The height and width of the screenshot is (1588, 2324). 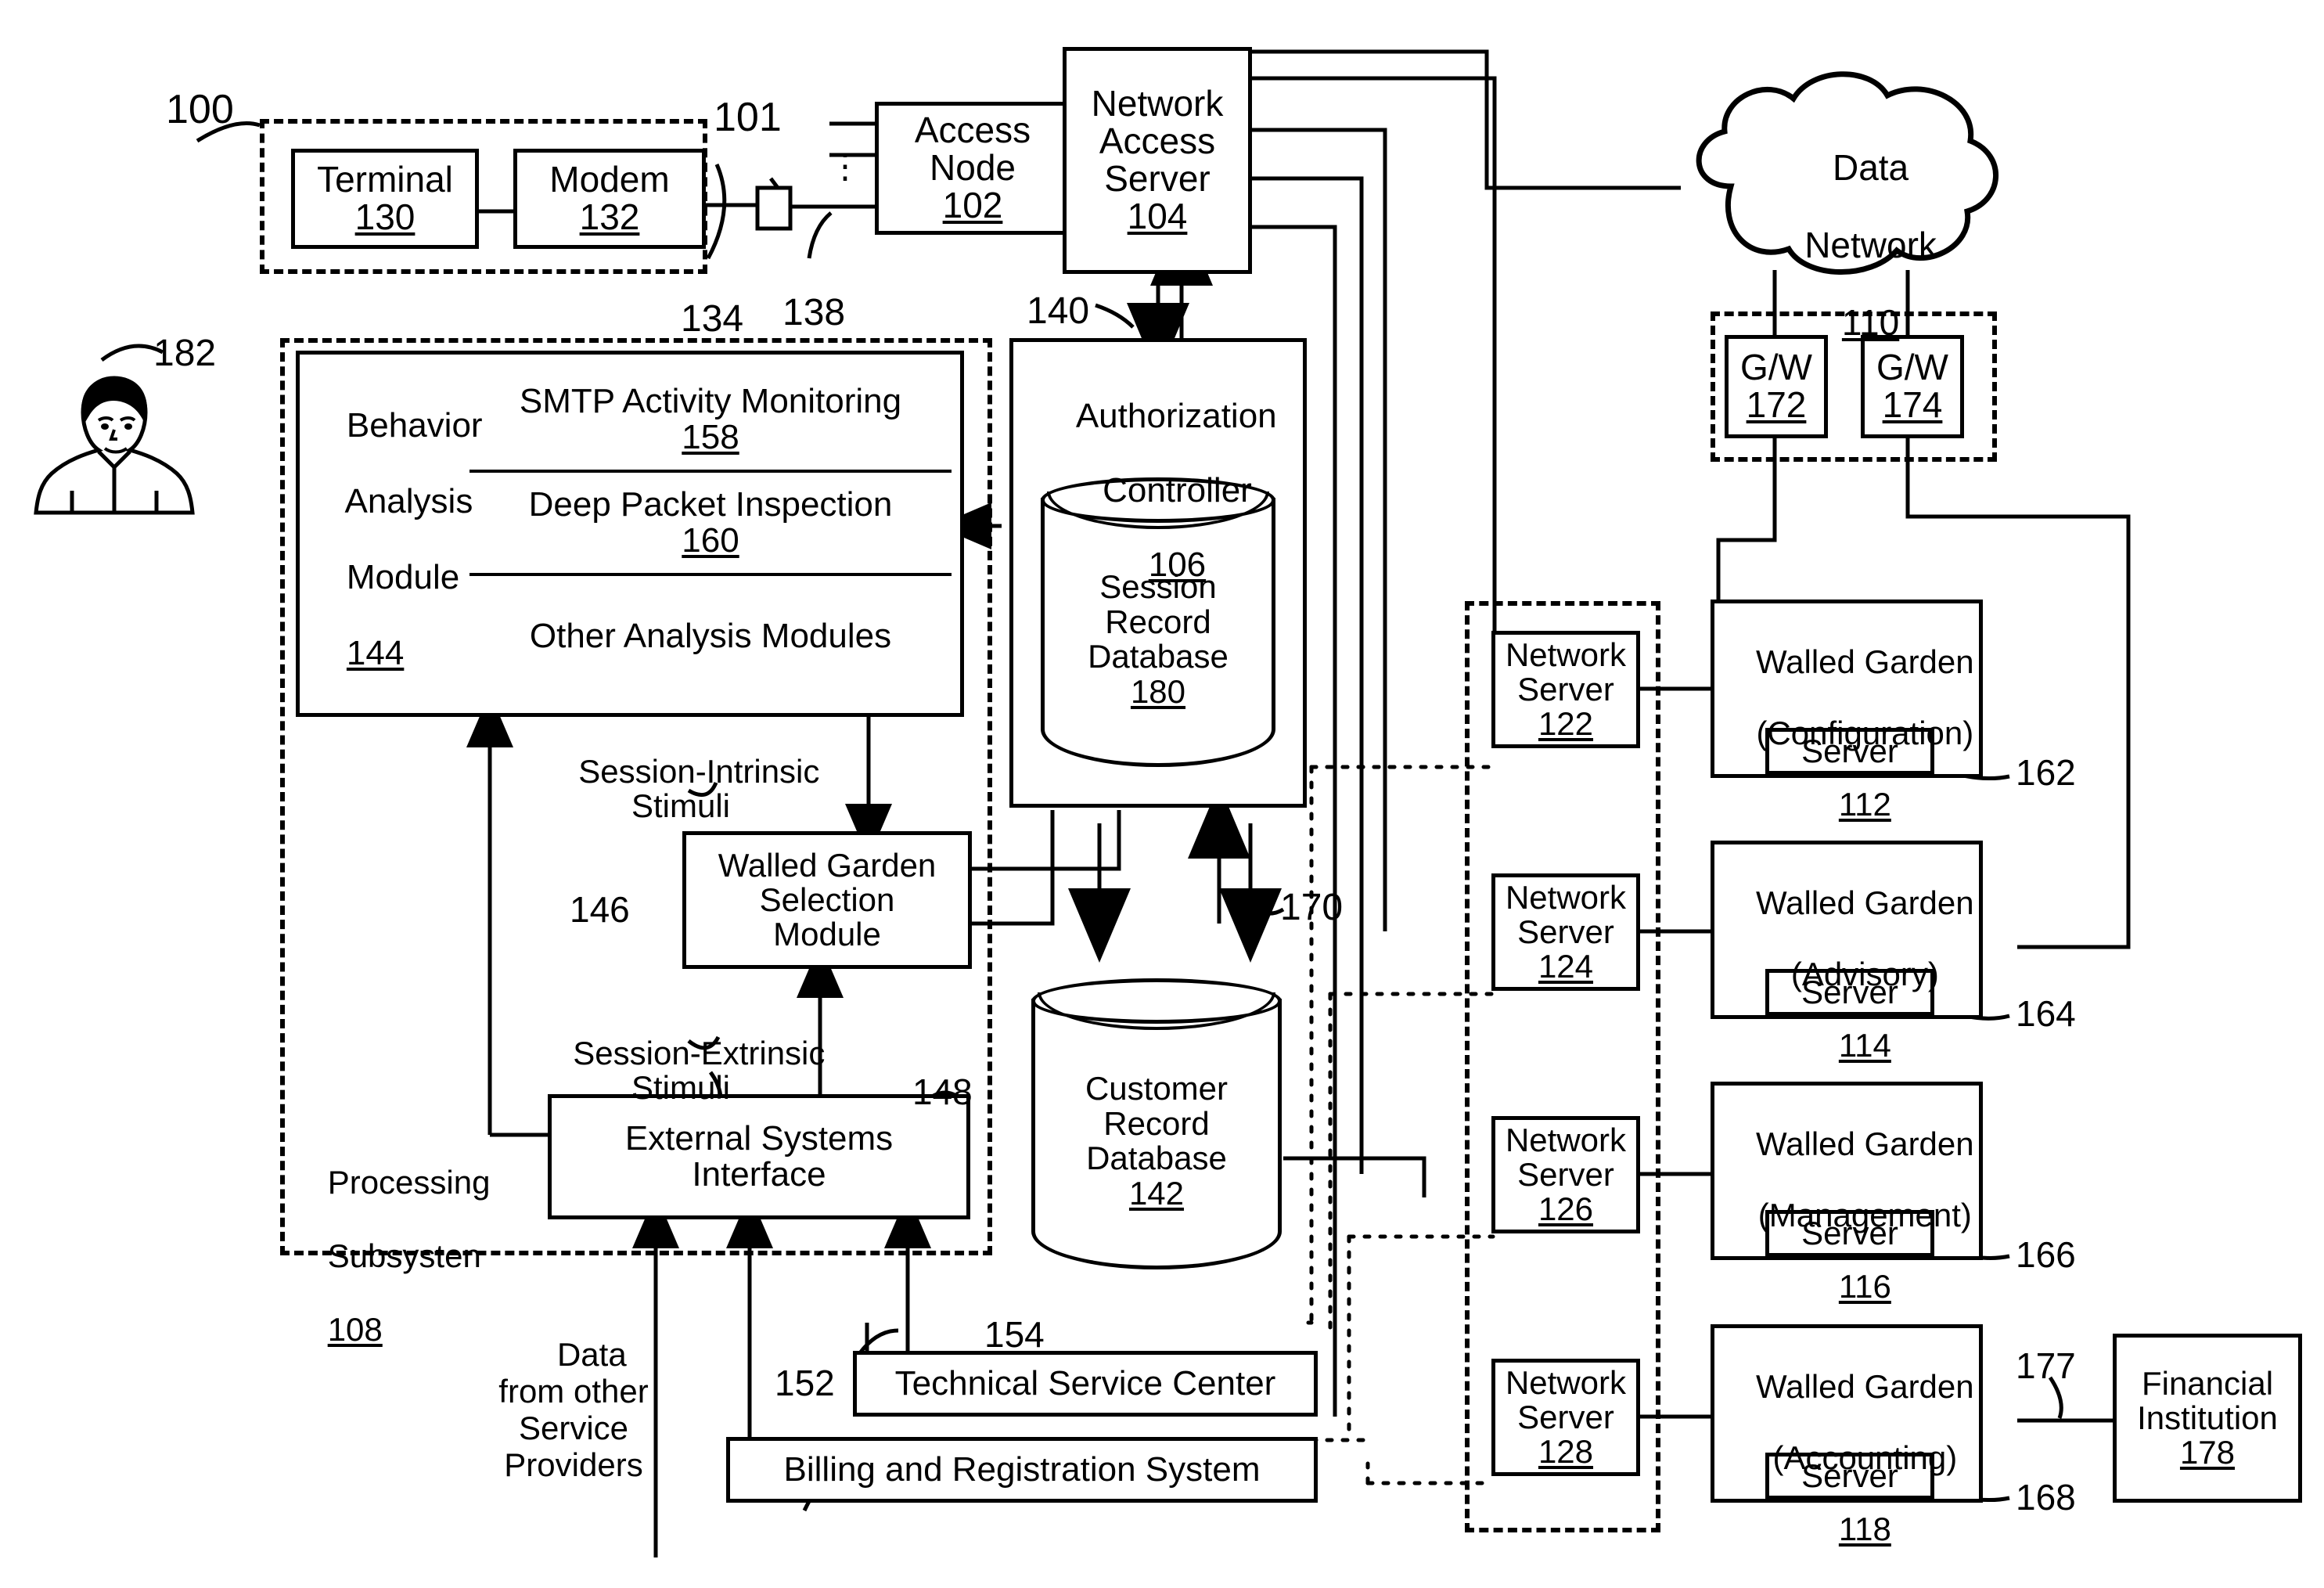 I want to click on network-server-124-block: Network Server 124, so click(x=1565, y=932).